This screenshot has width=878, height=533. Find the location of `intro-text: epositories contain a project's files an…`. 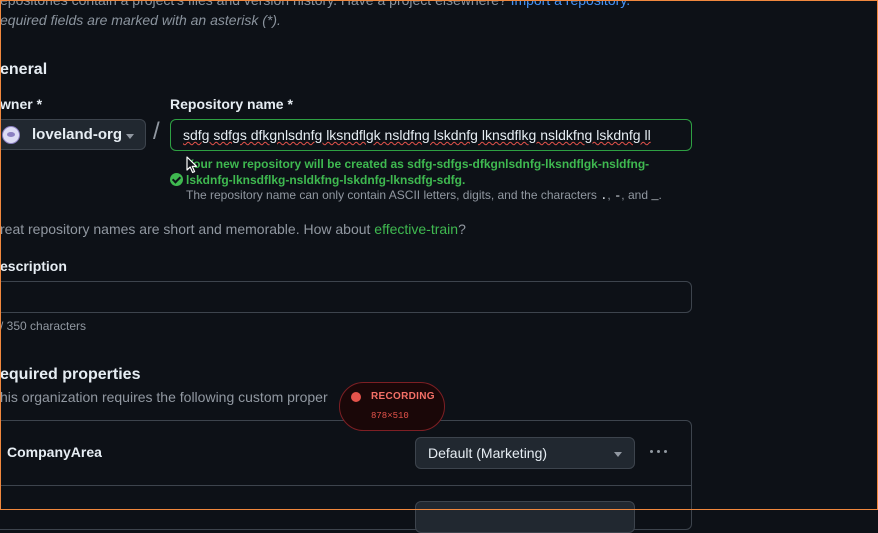

intro-text: epositories contain a project's files an… is located at coordinates (315, 4).